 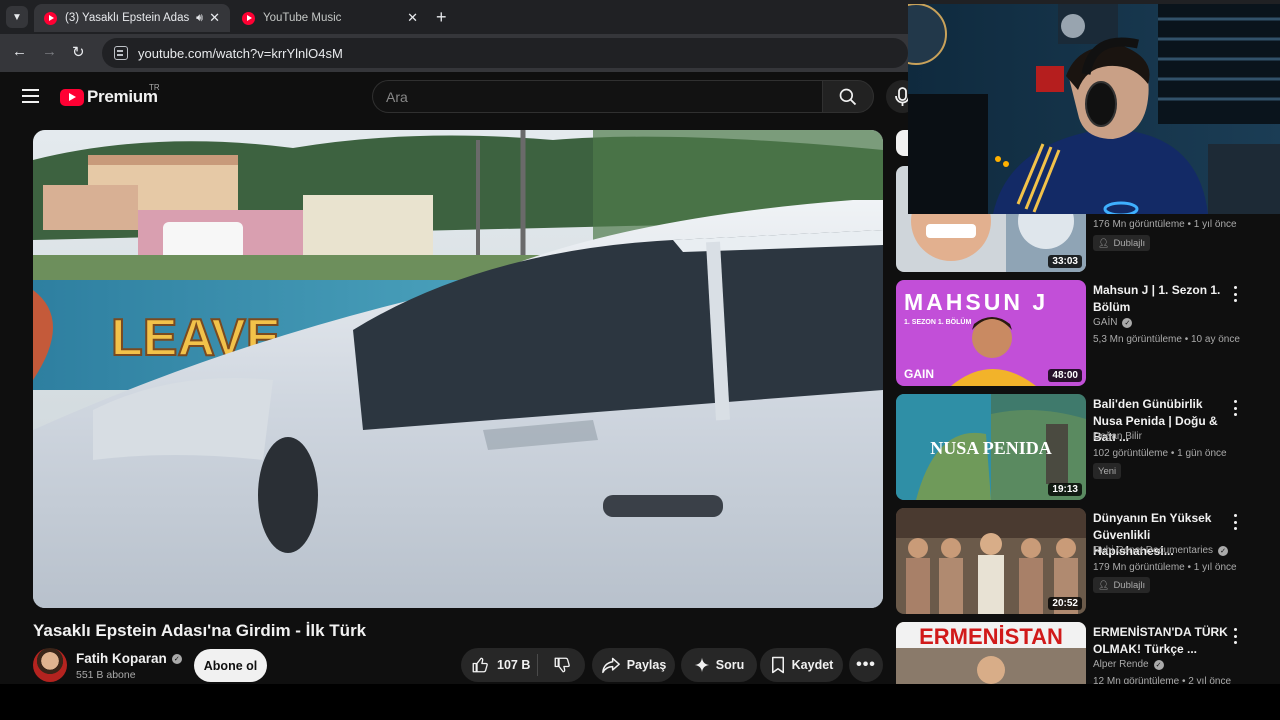 What do you see at coordinates (1165, 567) in the screenshot?
I see `view-meta: 179 Mn görüntüleme • 1 yıl önce` at bounding box center [1165, 567].